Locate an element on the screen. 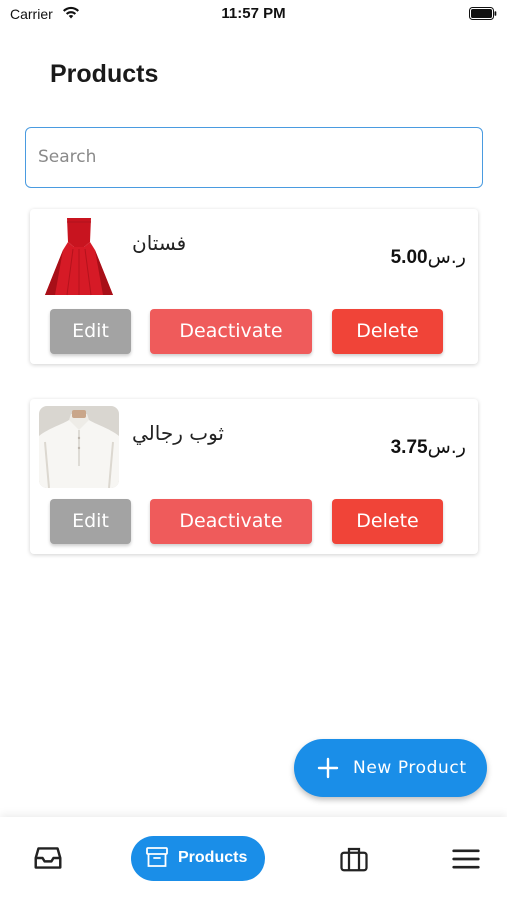 This screenshot has width=507, height=900. new-product-button: New Product is located at coordinates (390, 768).